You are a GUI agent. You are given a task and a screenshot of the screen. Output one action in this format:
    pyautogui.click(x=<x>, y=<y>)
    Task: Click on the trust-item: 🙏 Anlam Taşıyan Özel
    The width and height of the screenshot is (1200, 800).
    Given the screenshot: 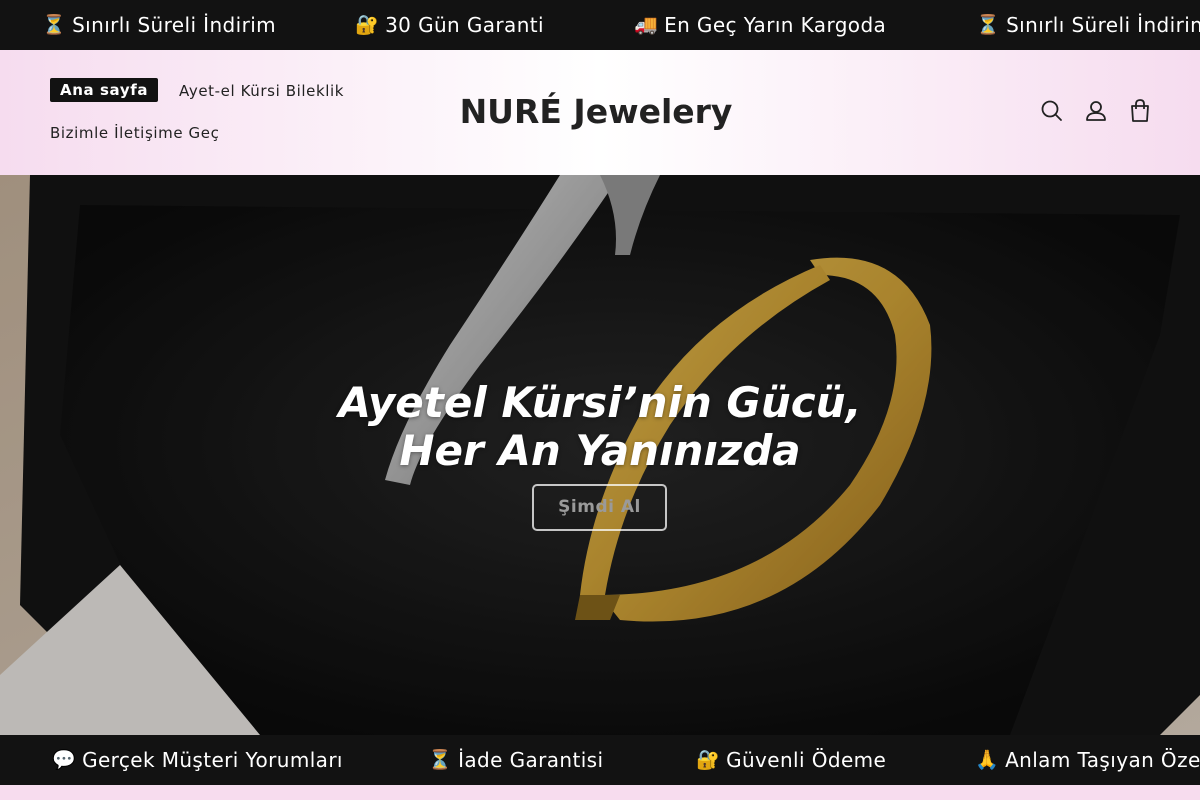 What is the action you would take?
    pyautogui.click(x=1087, y=760)
    